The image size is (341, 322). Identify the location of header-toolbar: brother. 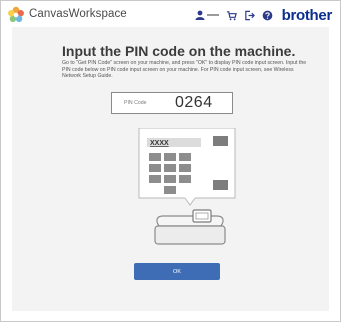
(263, 15).